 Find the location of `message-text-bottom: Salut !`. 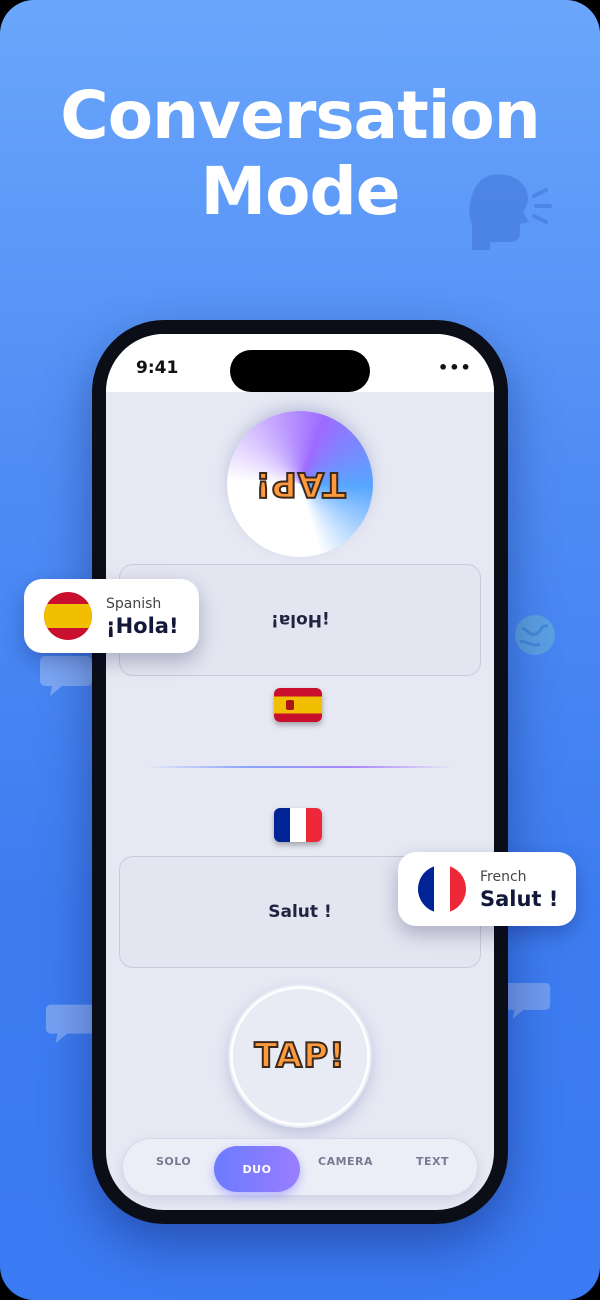

message-text-bottom: Salut ! is located at coordinates (300, 912).